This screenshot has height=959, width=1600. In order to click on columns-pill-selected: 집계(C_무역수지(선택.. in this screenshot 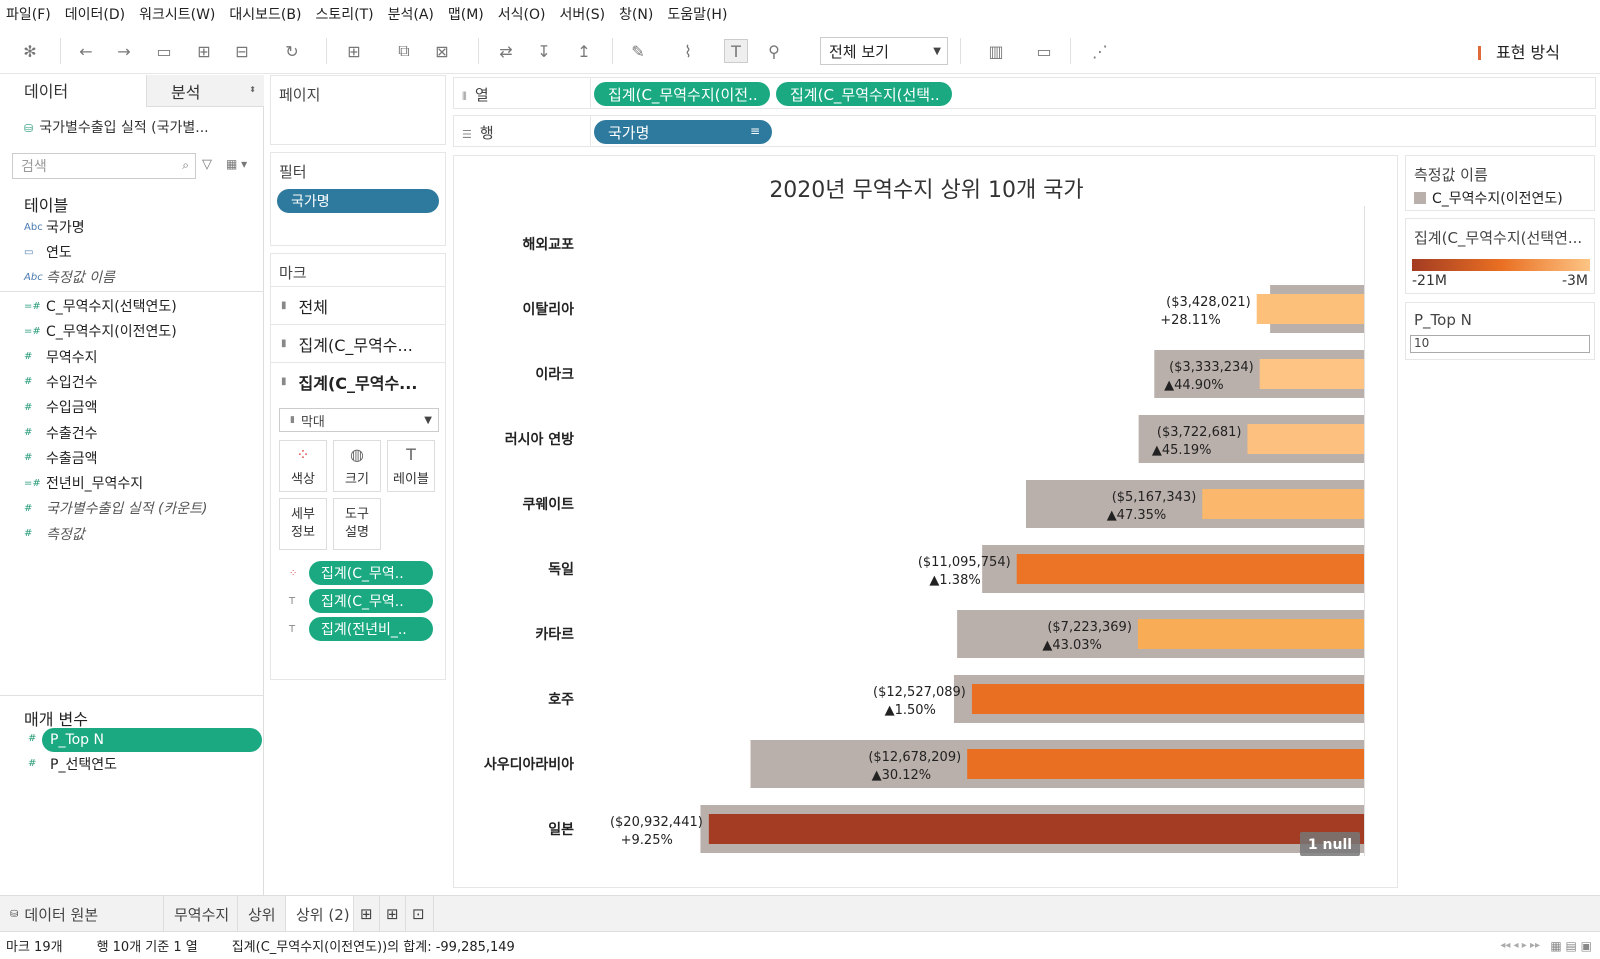, I will do `click(864, 94)`.